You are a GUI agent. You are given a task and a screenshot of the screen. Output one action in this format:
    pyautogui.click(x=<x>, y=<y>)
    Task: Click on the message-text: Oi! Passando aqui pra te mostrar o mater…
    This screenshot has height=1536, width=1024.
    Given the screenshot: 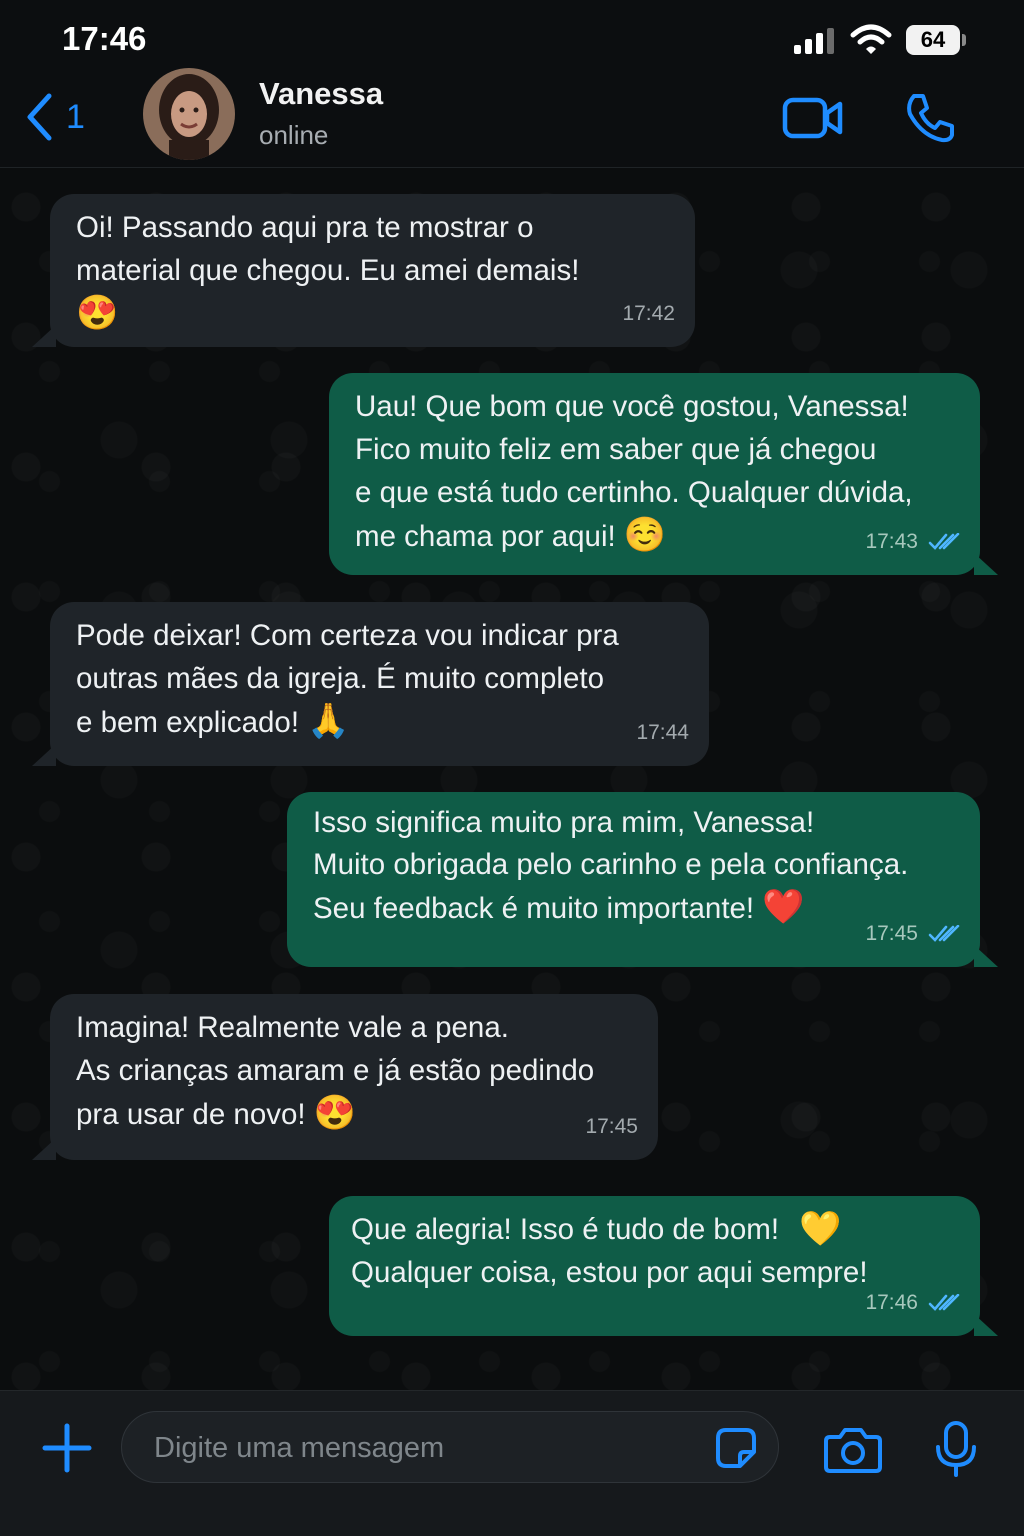 What is the action you would take?
    pyautogui.click(x=328, y=271)
    